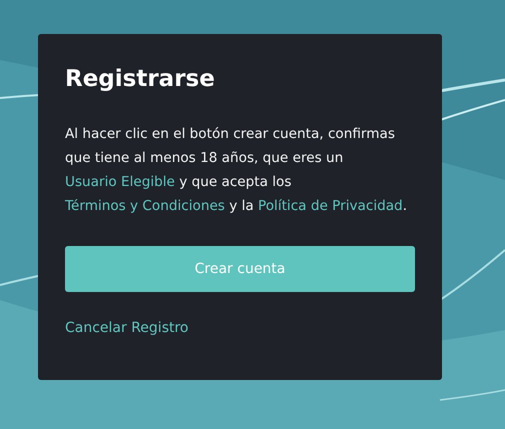 The image size is (505, 429). I want to click on text-link: Términos y Condiciones, so click(145, 206).